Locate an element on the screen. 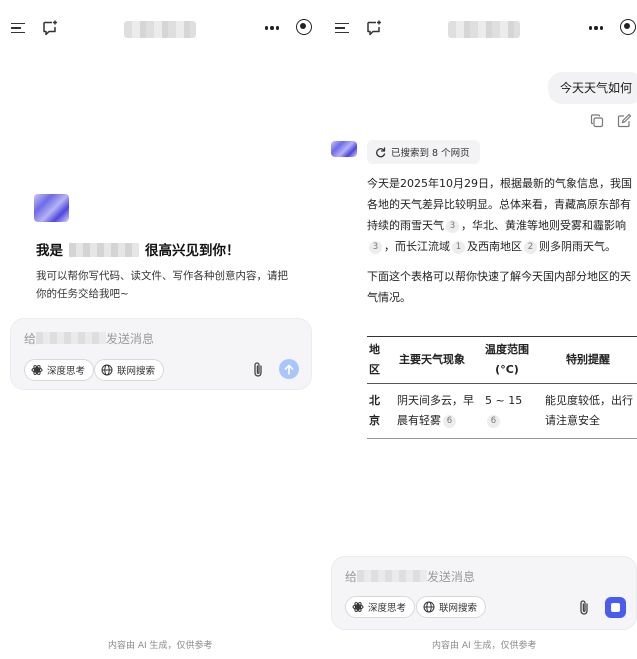 The height and width of the screenshot is (659, 637). column-header-tip: 特别提醒 is located at coordinates (588, 359).